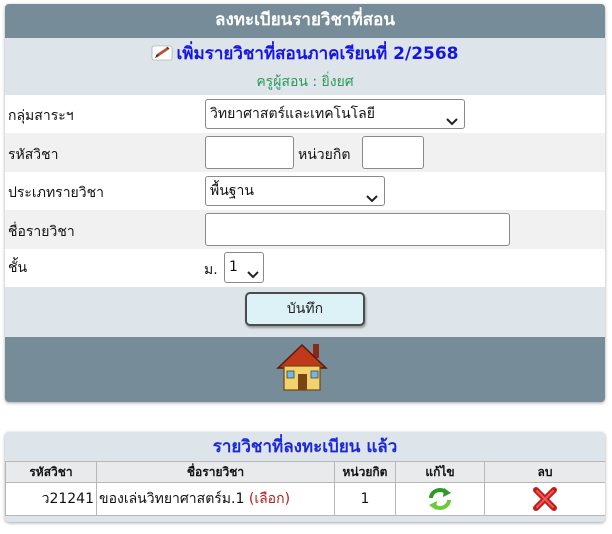  I want to click on select-link: (เลือก), so click(269, 499).